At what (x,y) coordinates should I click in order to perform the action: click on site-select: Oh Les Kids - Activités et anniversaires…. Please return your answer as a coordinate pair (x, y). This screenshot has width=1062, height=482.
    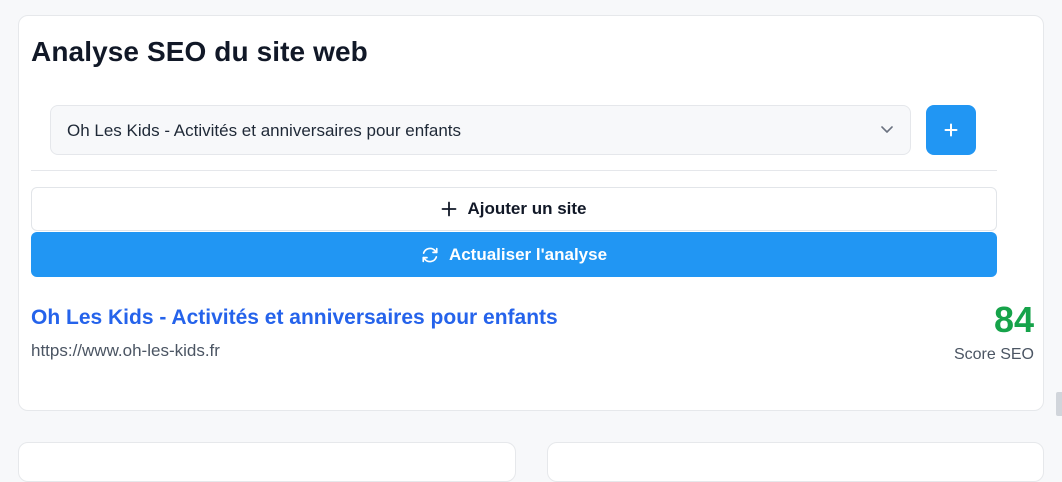
    Looking at the image, I should click on (480, 130).